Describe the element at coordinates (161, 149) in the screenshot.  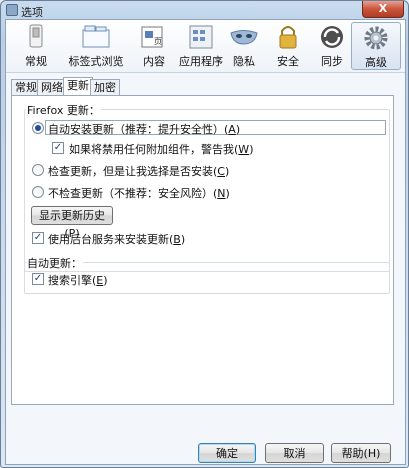
I see `warn-addons-label: 如果将禁用任何附加组件，警告我(W)` at that location.